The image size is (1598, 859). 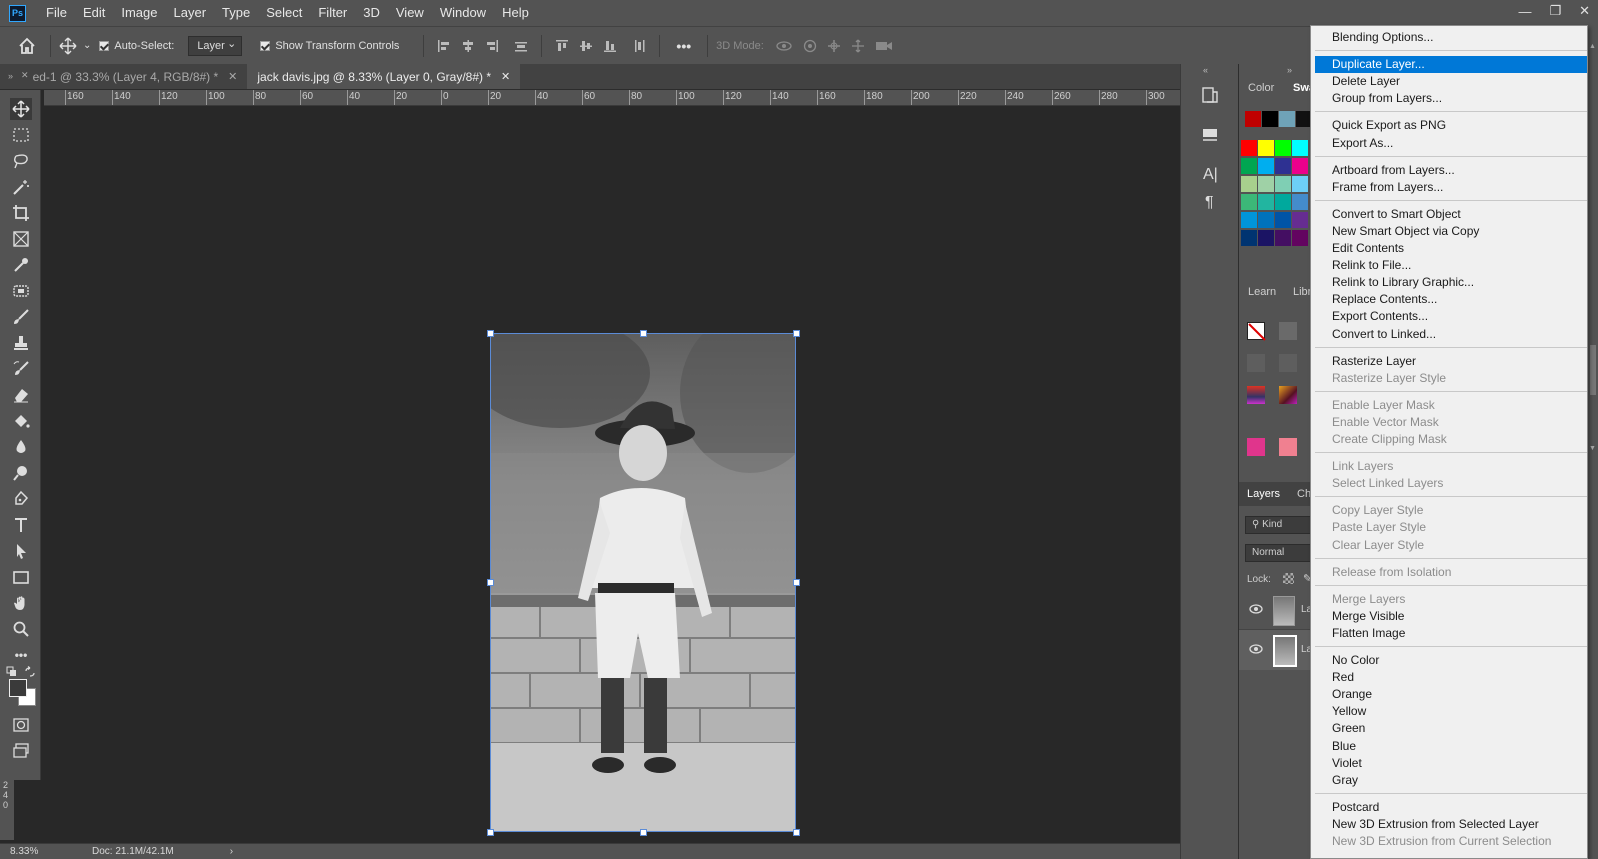 I want to click on crop-tool-icon, so click(x=21, y=213).